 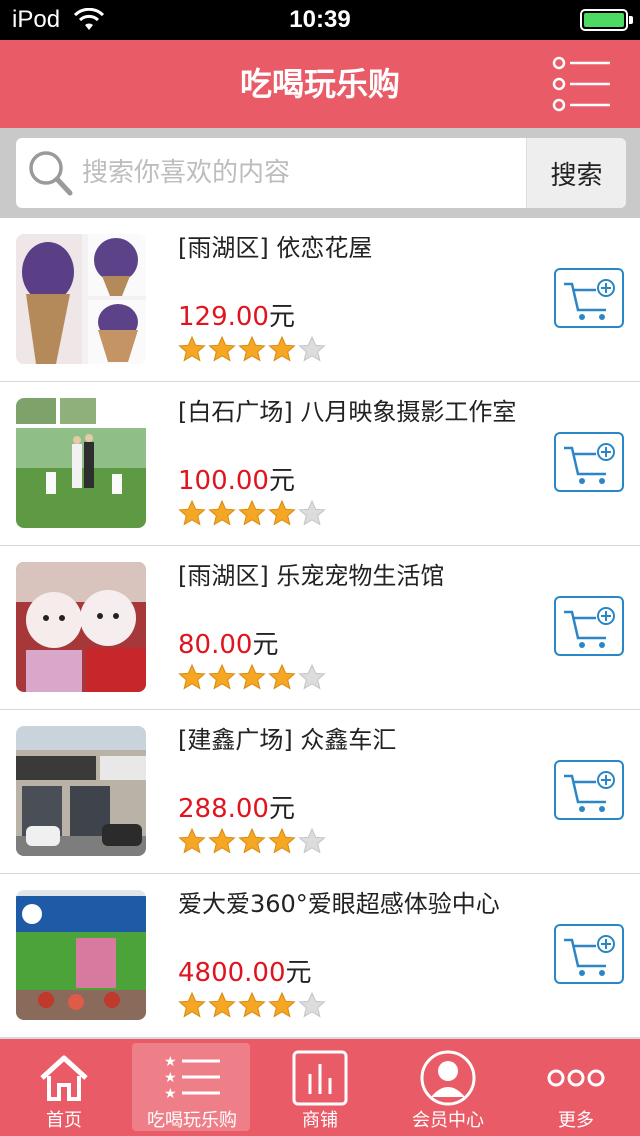 I want to click on tab-label: 更多, so click(x=576, y=1120).